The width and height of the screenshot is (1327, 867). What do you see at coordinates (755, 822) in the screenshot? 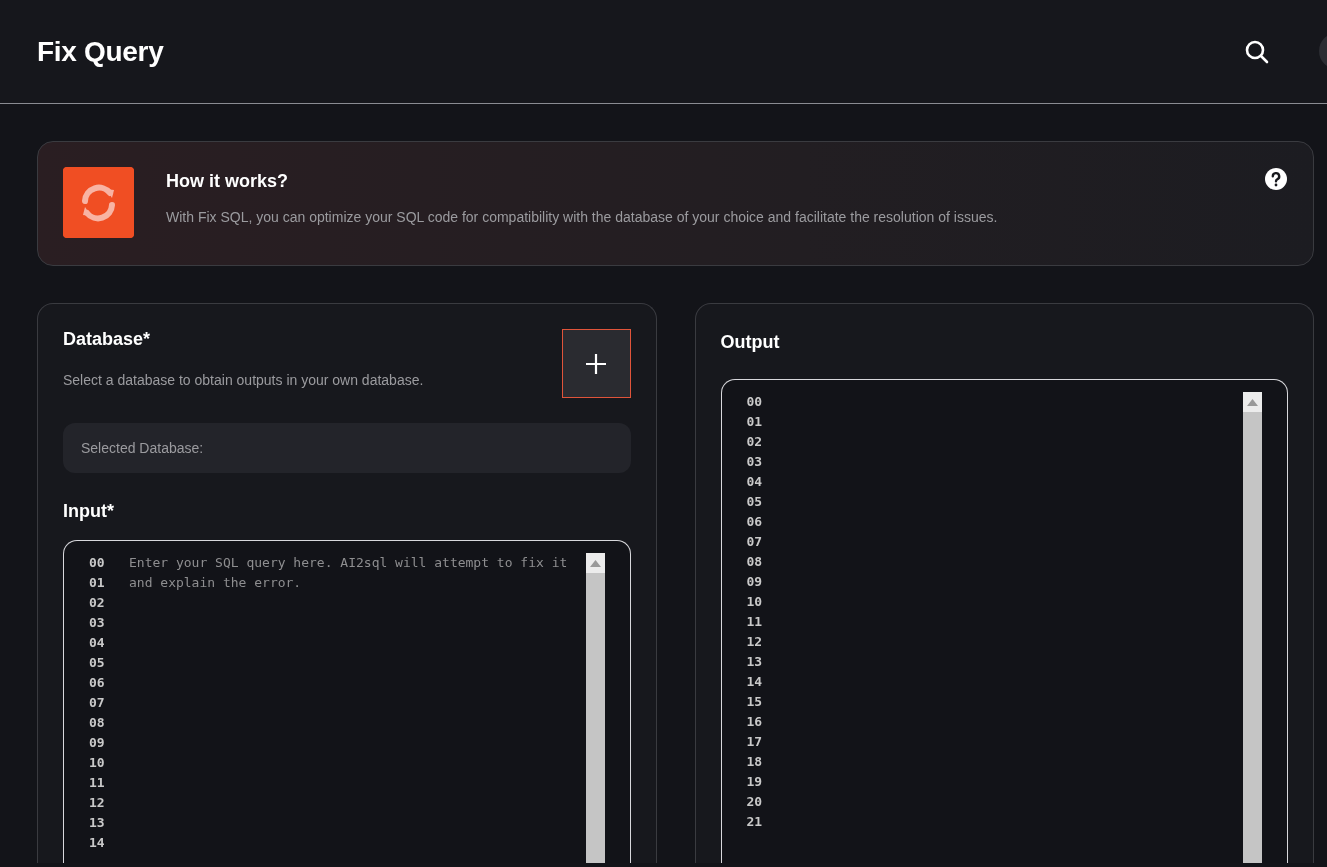
I see `line-number: 21` at bounding box center [755, 822].